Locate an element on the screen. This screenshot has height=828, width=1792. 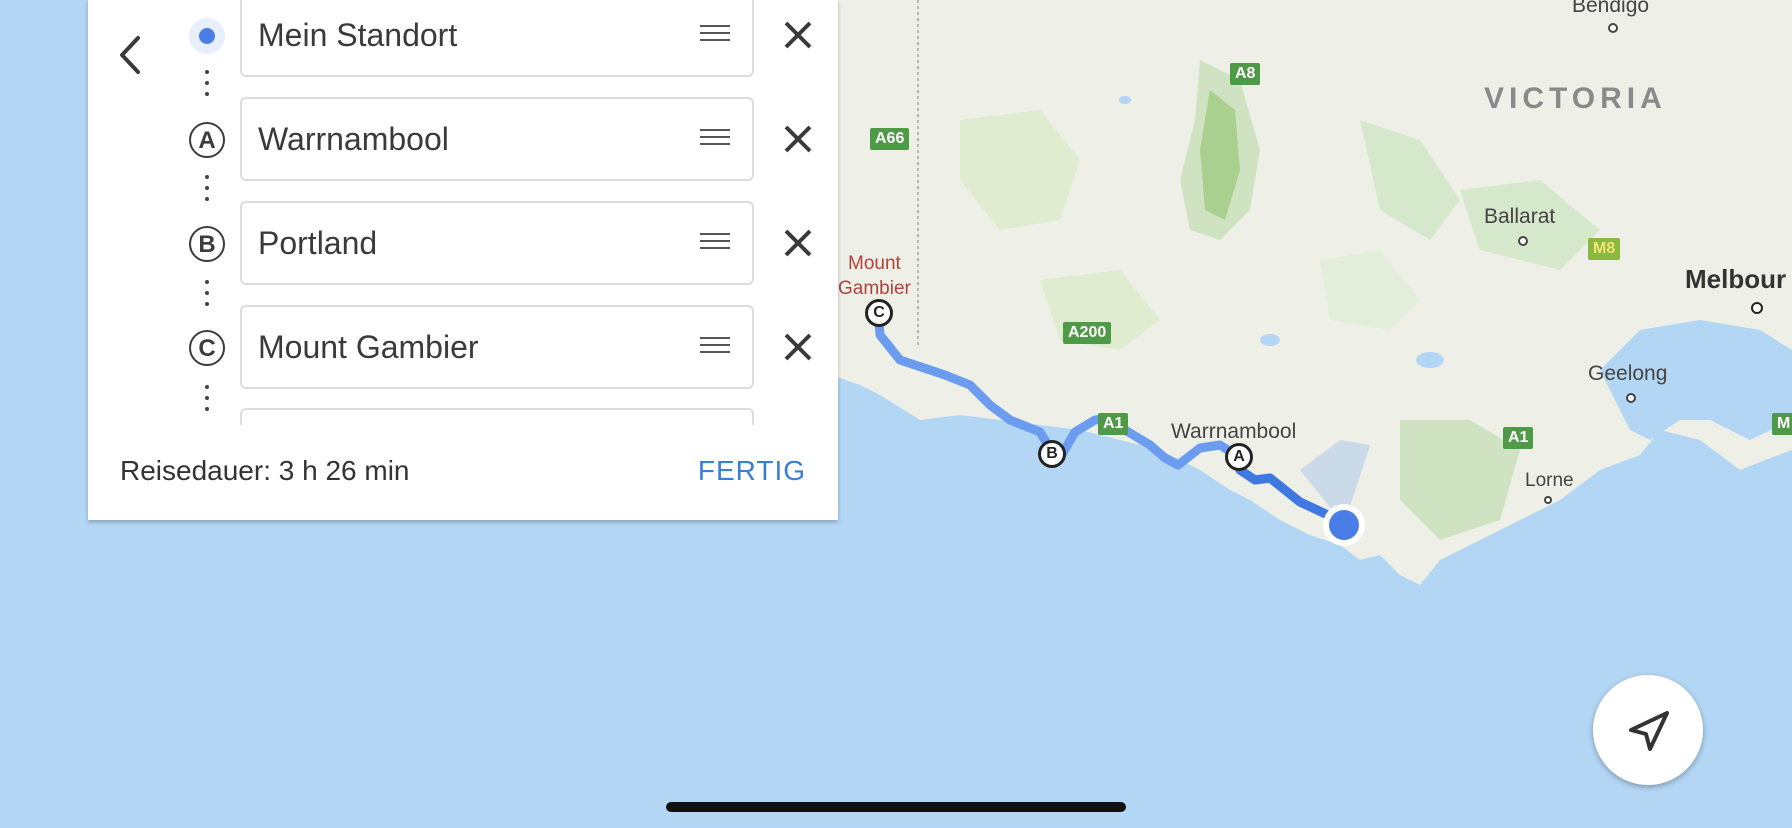
connector-dots is located at coordinates (207, 401).